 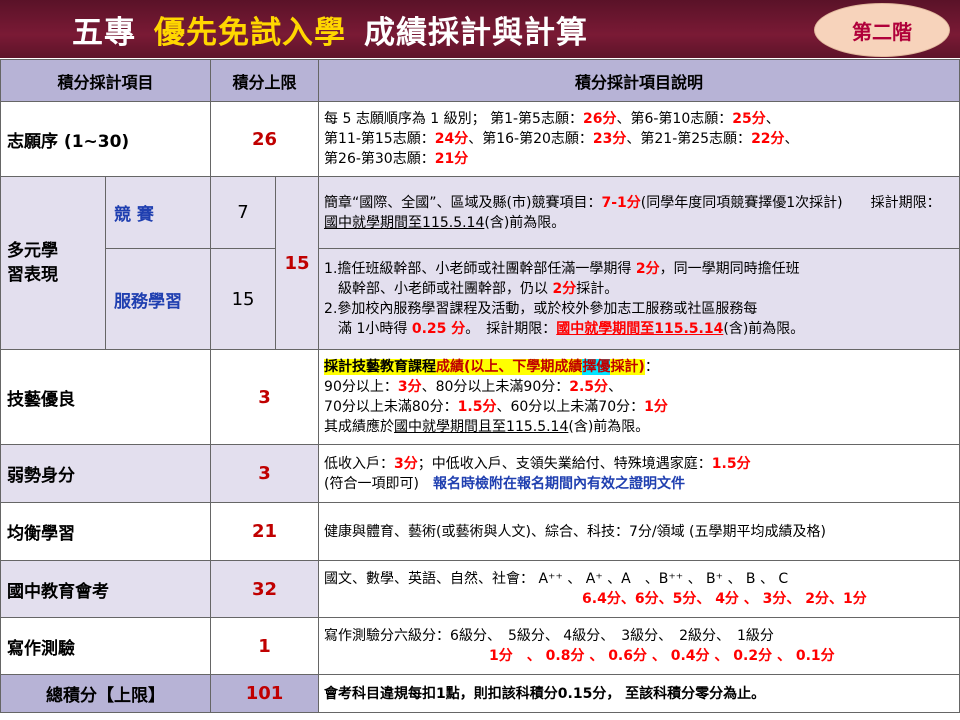 I want to click on sub-max-service: 15, so click(x=243, y=299).